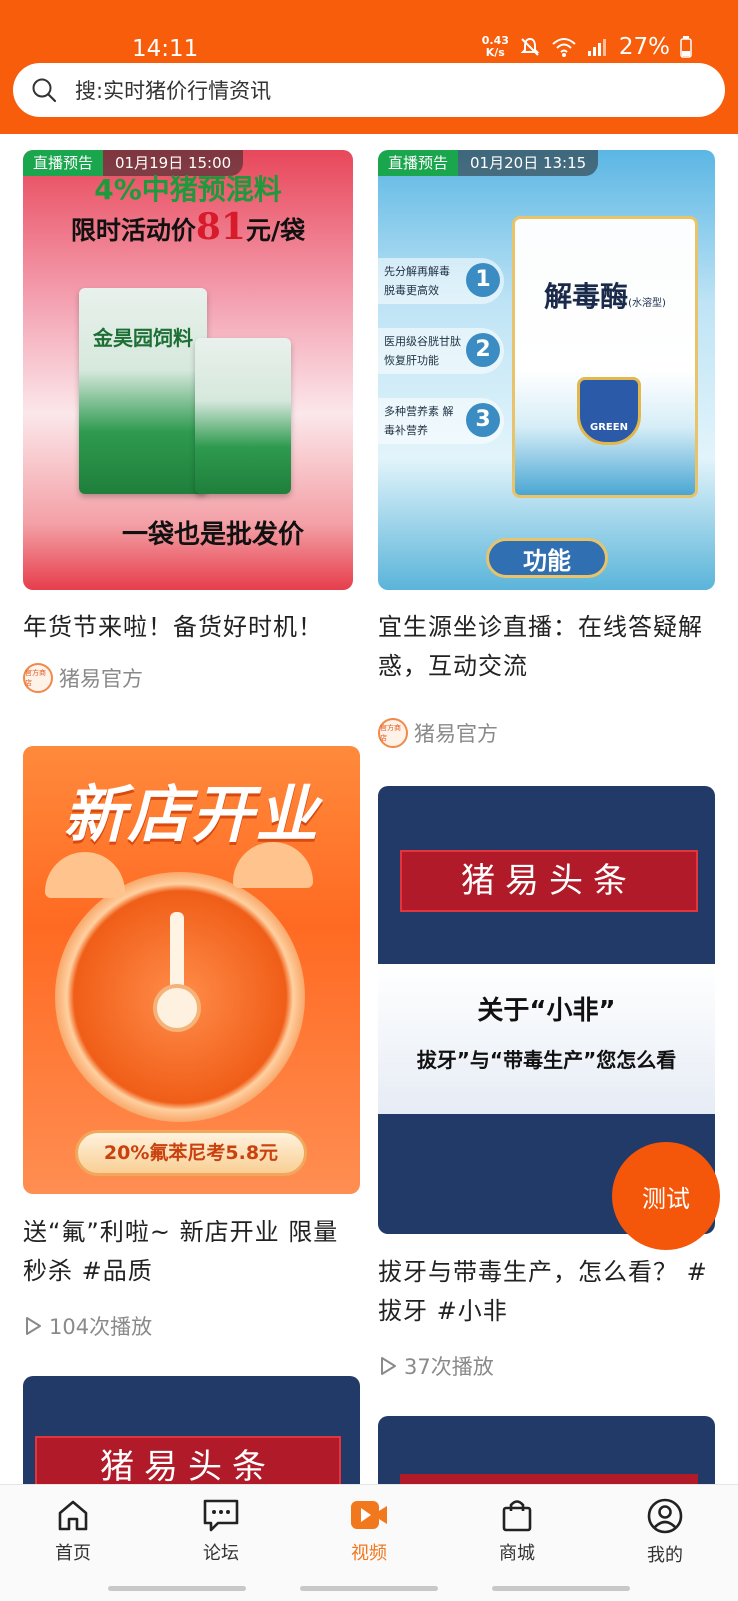  I want to click on battery-percent: 27%, so click(644, 47).